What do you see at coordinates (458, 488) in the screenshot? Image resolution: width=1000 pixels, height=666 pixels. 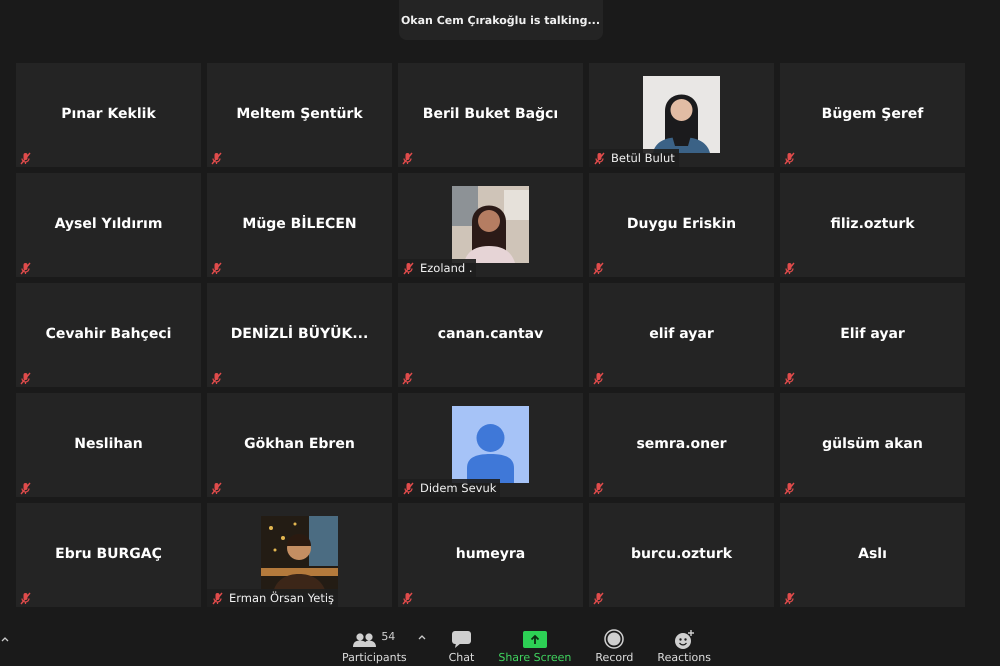 I see `participant-name: Didem Sevuk` at bounding box center [458, 488].